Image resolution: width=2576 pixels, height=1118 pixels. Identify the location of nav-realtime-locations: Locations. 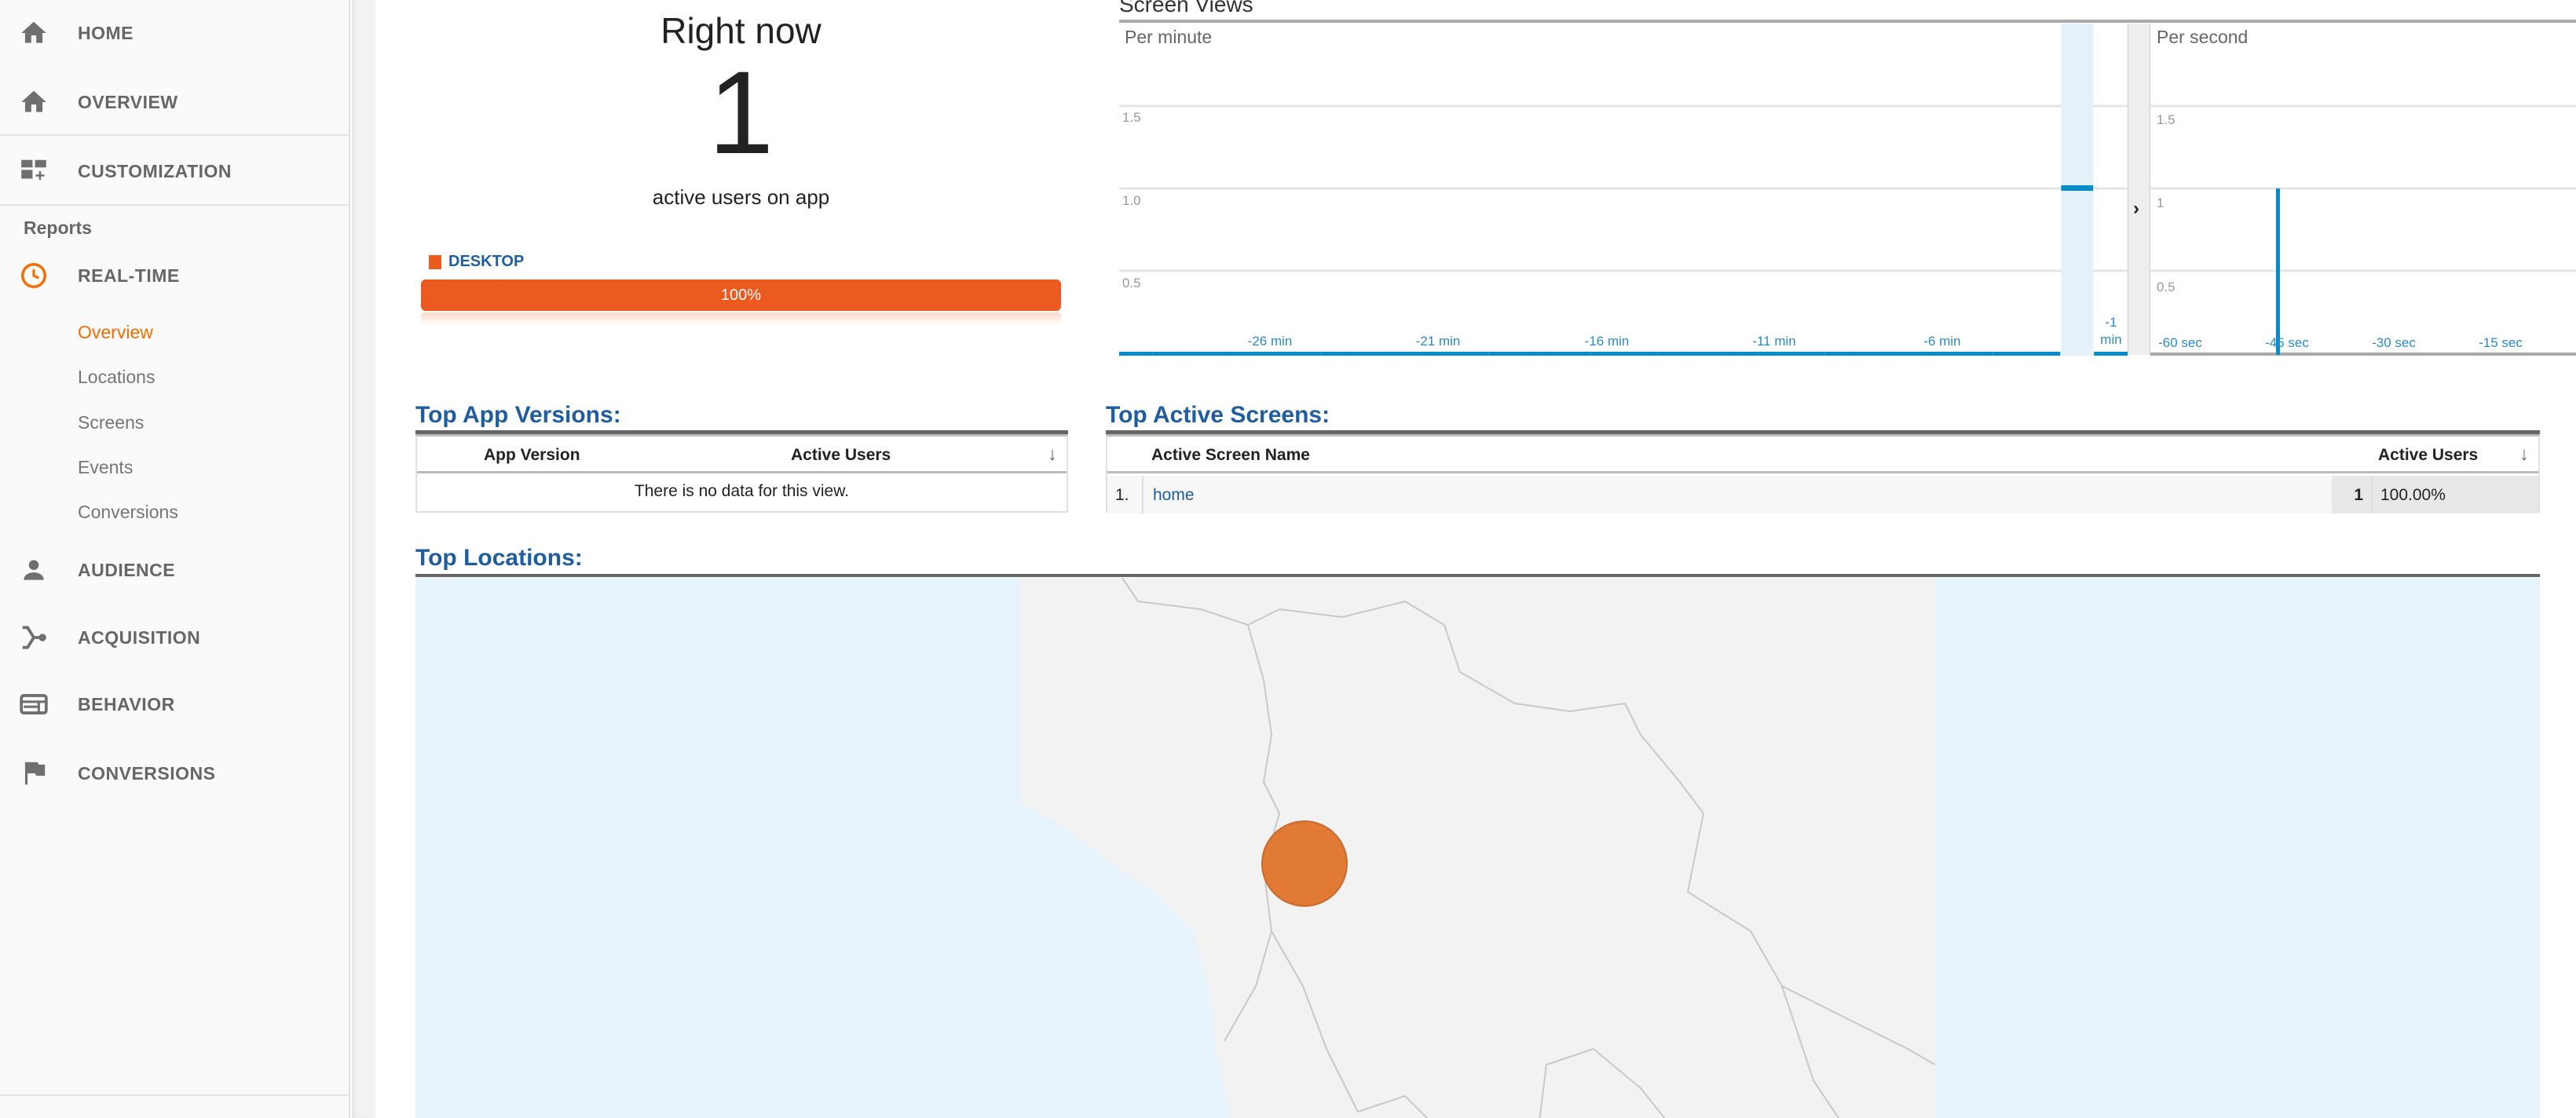
(117, 377).